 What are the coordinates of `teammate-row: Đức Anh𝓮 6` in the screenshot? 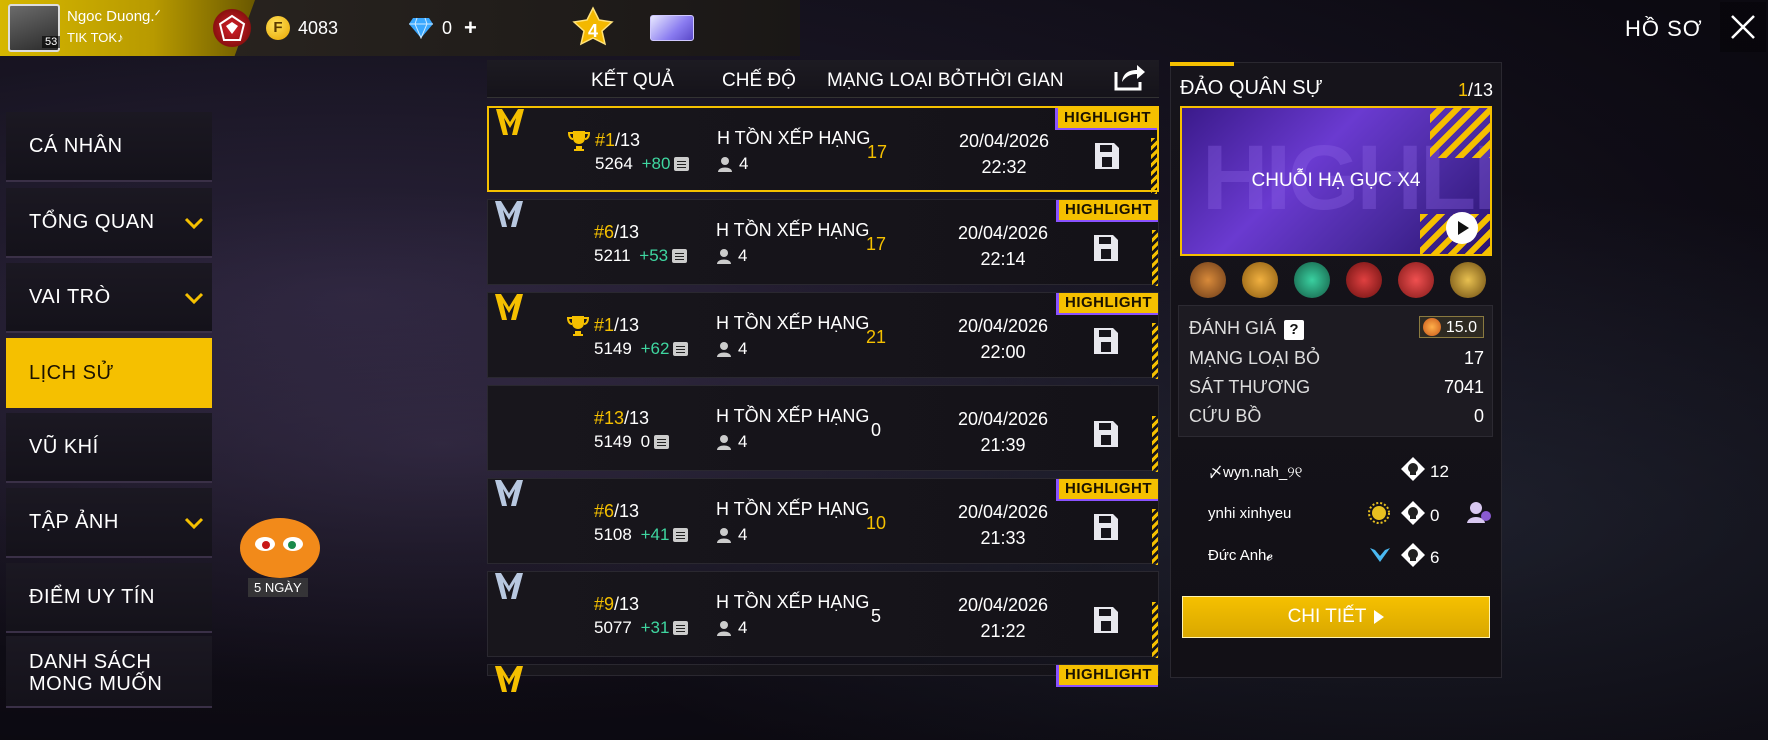 It's located at (1350, 557).